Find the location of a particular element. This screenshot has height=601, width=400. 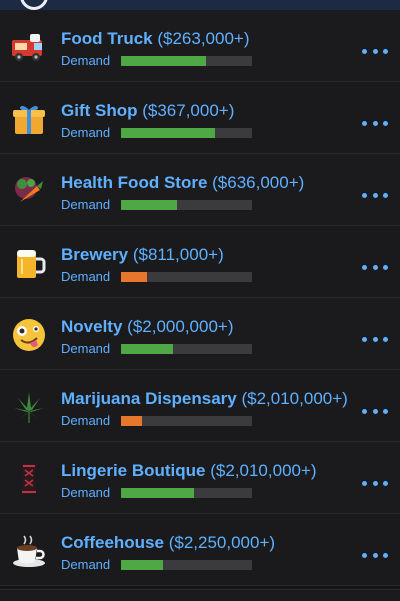

business-row-food-truck: Food Truck ($263,000+) Demand is located at coordinates (200, 46).